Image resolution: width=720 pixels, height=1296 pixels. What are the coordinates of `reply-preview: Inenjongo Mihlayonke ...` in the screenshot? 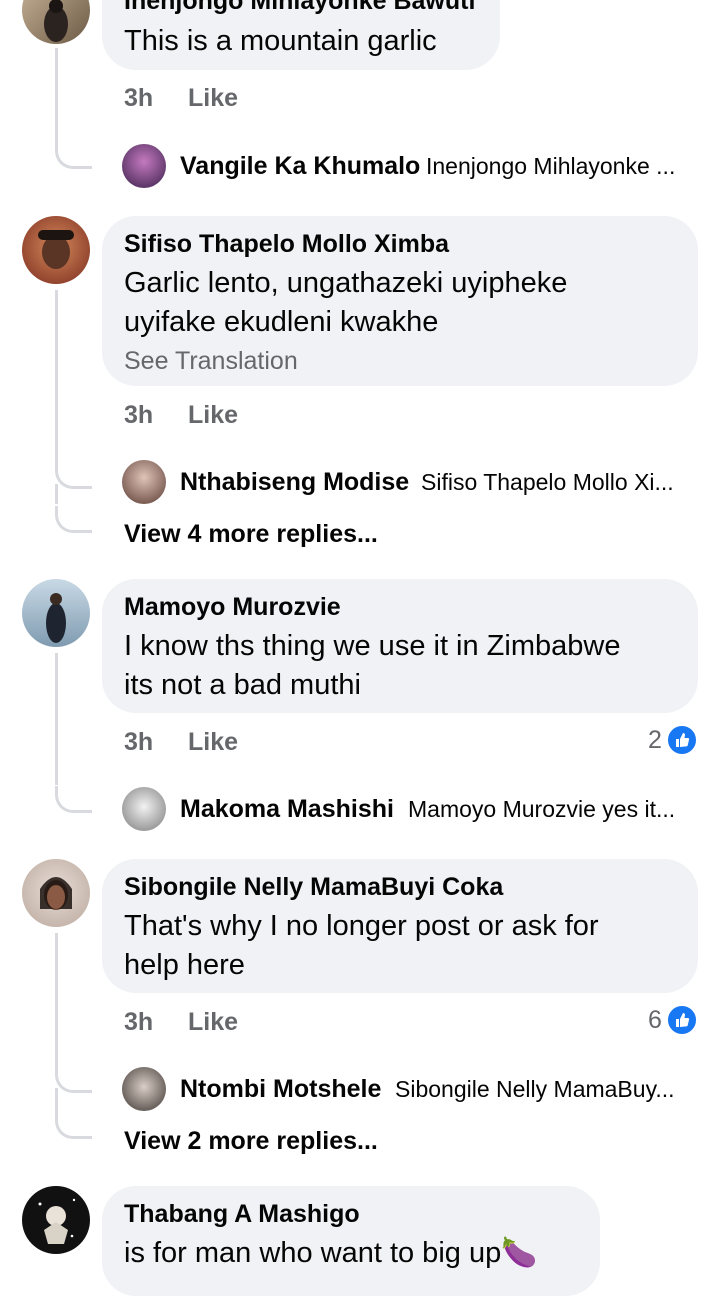 It's located at (561, 166).